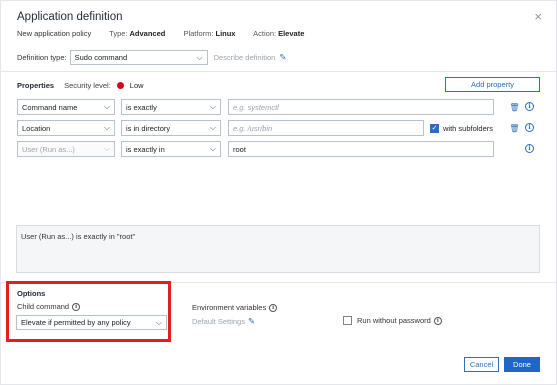 The image size is (557, 385). I want to click on policy-platform: Platform: Linux, so click(209, 33).